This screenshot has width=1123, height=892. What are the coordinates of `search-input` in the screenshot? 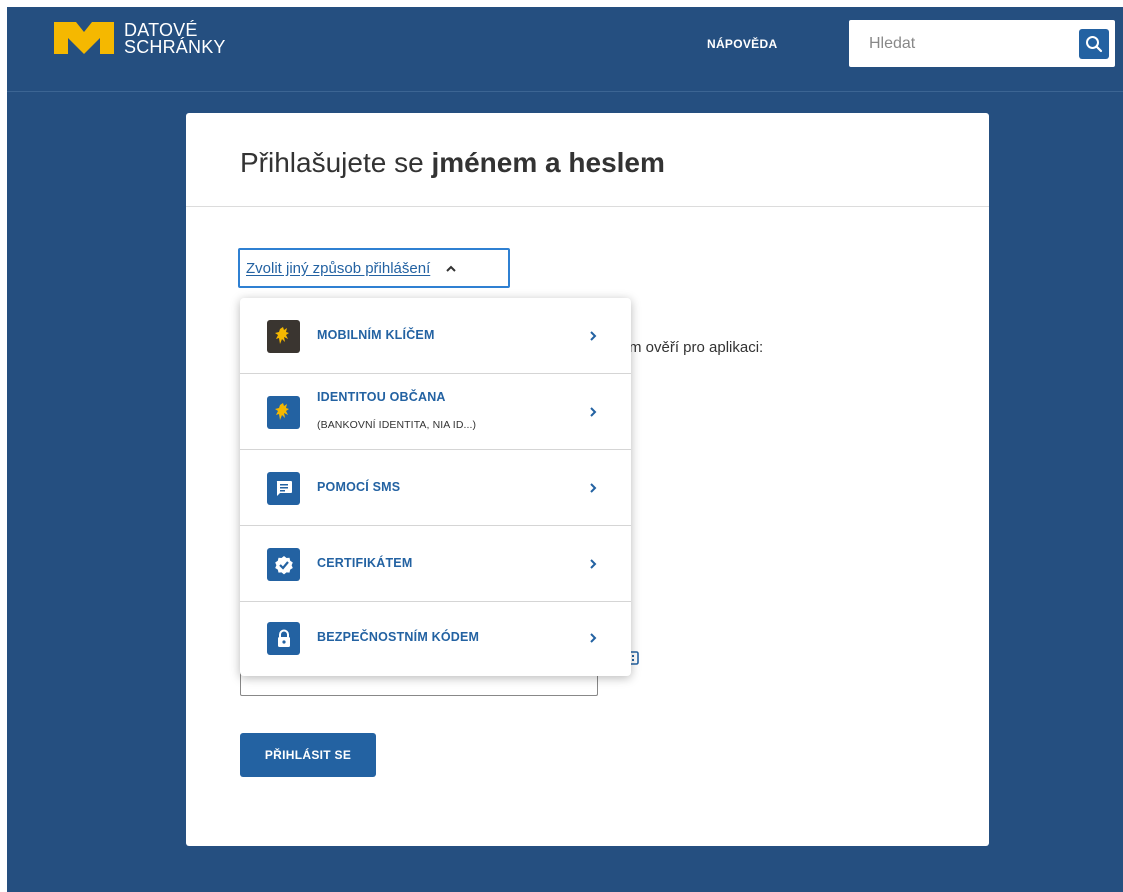 It's located at (964, 44).